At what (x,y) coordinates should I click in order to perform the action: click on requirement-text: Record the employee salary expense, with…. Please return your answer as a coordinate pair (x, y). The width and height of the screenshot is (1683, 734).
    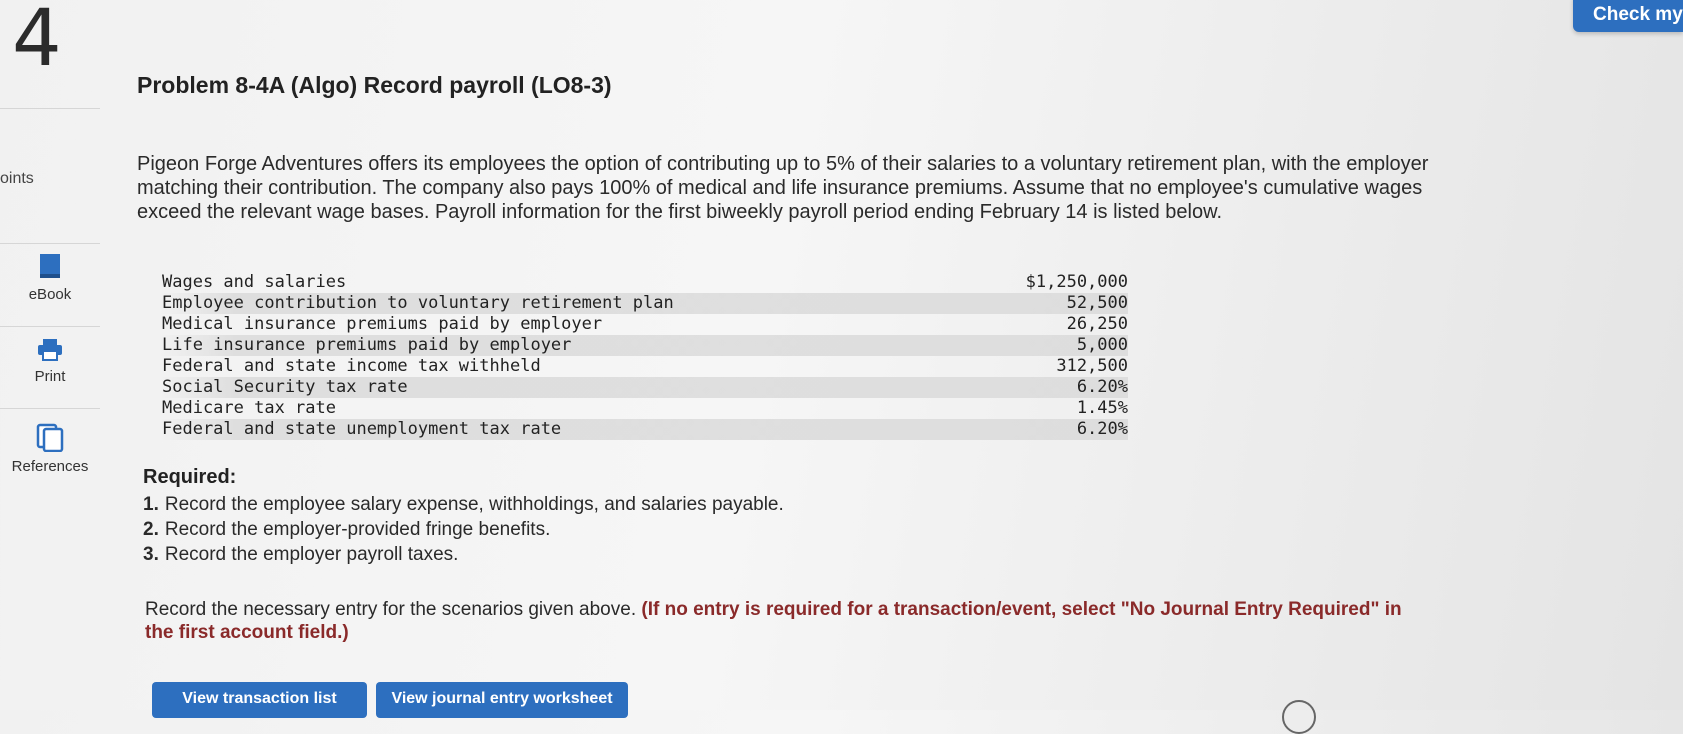
    Looking at the image, I should click on (474, 504).